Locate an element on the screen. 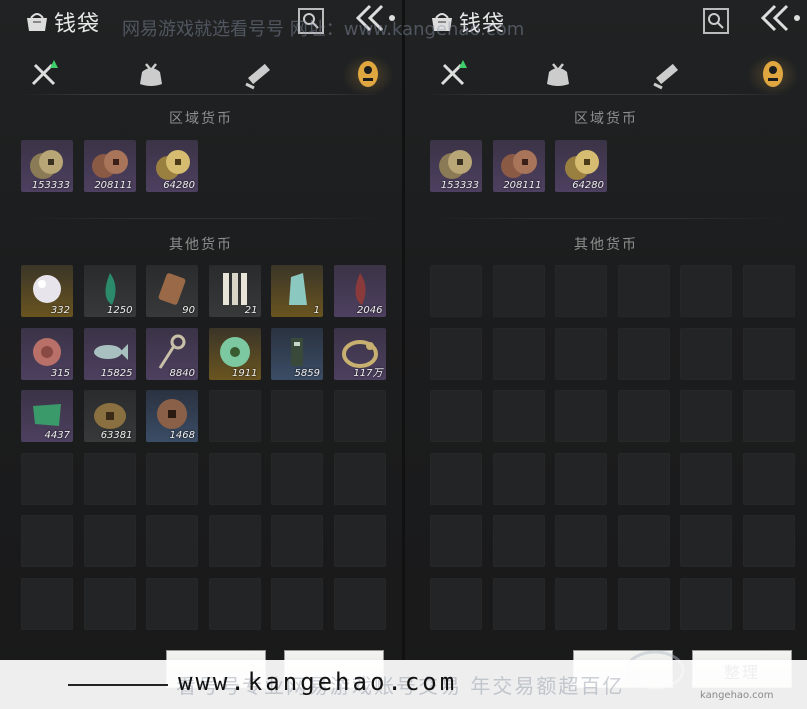 Image resolution: width=807 pixels, height=709 pixels. currency-quantity: 5859 is located at coordinates (307, 373).